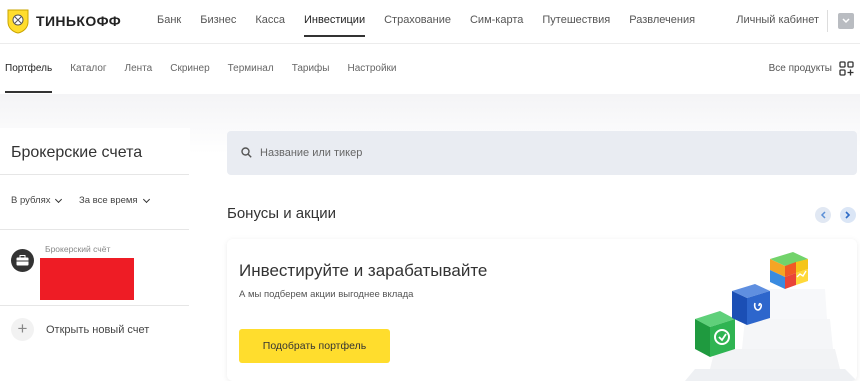 The image size is (860, 381). What do you see at coordinates (417, 25) in the screenshot?
I see `top-nav-insurance: Страхование` at bounding box center [417, 25].